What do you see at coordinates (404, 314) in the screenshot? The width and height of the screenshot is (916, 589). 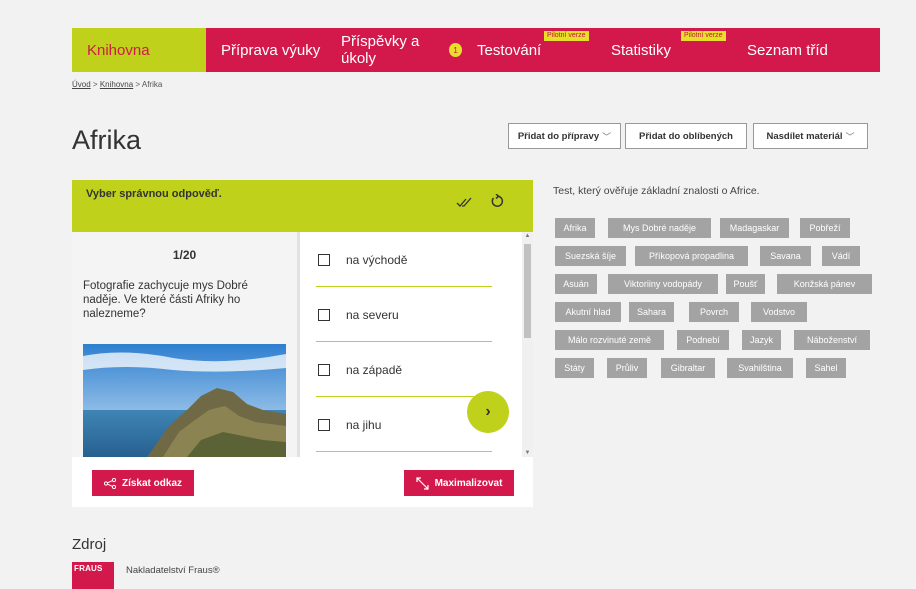 I see `answer-option-north: na severu` at bounding box center [404, 314].